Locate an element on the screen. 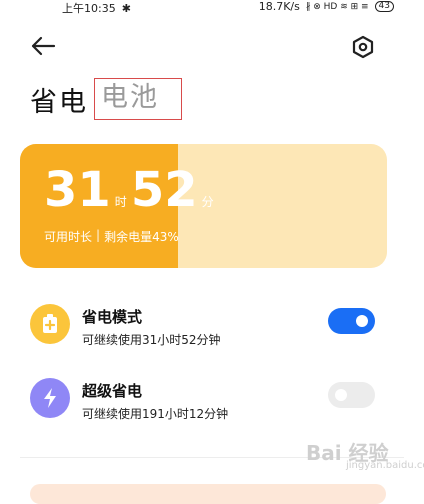 The image size is (424, 504). status-left: 上午10:35 ✱ is located at coordinates (96, 8).